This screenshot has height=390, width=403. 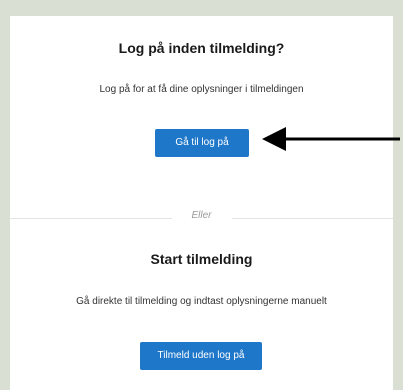 I want to click on start-title: Start tilmelding, so click(x=201, y=259).